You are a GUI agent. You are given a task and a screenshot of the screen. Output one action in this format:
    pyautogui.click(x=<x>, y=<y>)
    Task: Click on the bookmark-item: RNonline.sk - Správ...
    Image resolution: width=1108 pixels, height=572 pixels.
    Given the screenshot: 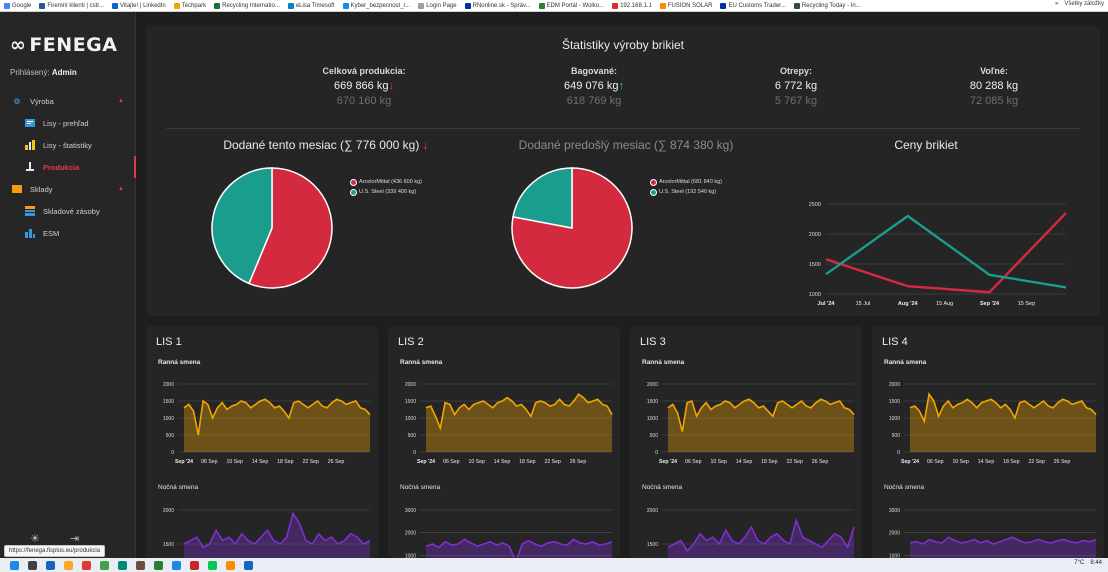 What is the action you would take?
    pyautogui.click(x=497, y=5)
    